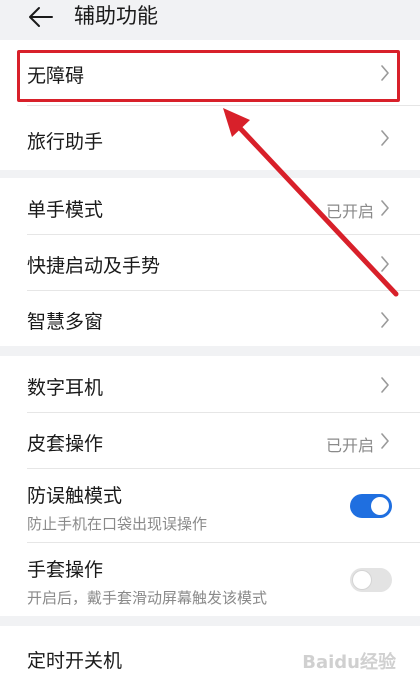  Describe the element at coordinates (41, 17) in the screenshot. I see `back-arrow-icon` at that location.